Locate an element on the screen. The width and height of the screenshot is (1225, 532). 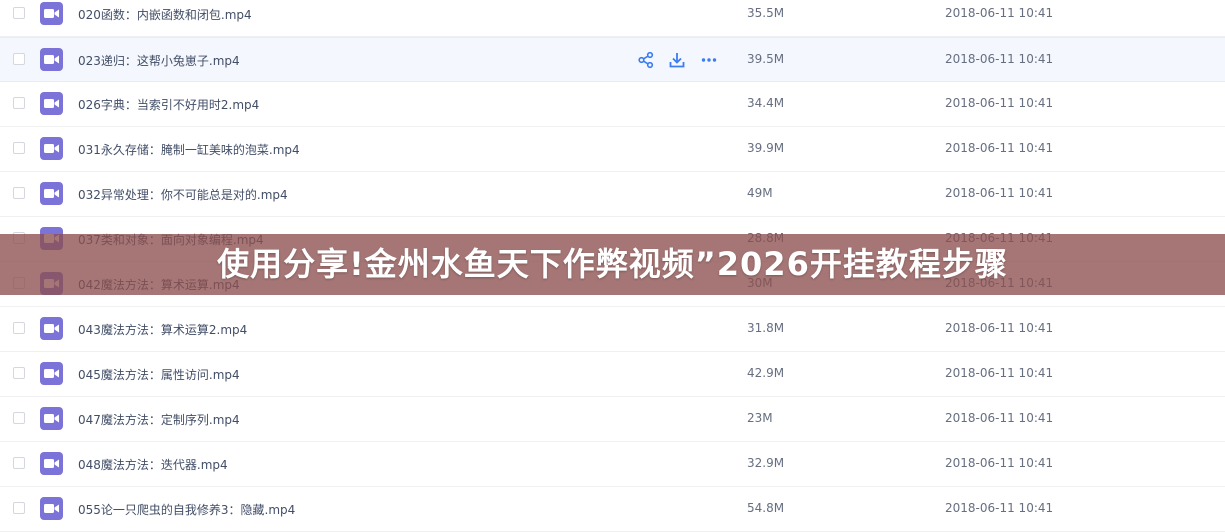
file-name: 055论一只爬虫的自我修养3：隐藏.mp4 is located at coordinates (186, 509).